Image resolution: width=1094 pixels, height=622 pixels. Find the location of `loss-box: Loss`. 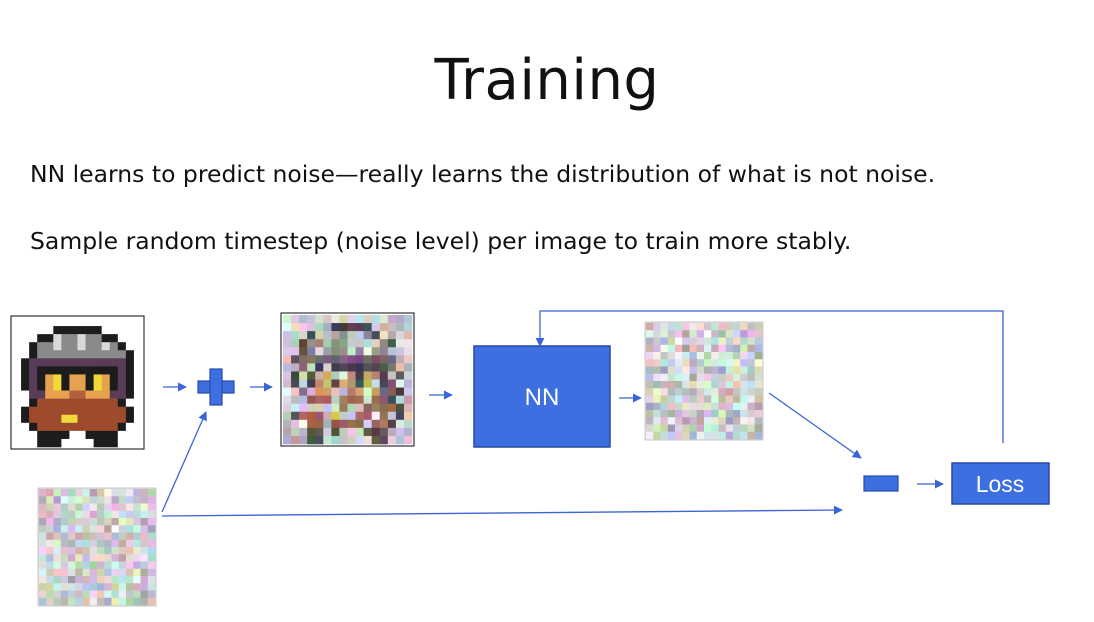

loss-box: Loss is located at coordinates (1000, 483).